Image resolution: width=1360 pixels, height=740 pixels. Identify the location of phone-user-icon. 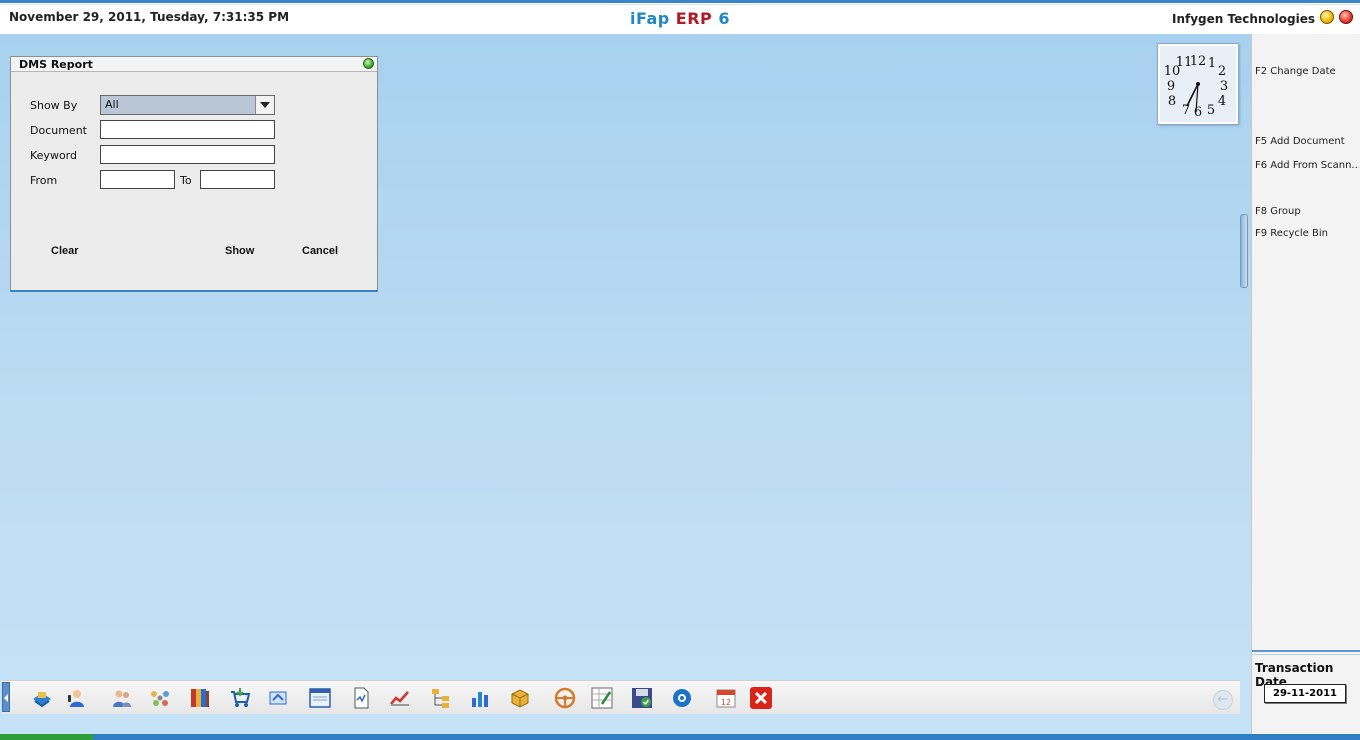
(77, 698).